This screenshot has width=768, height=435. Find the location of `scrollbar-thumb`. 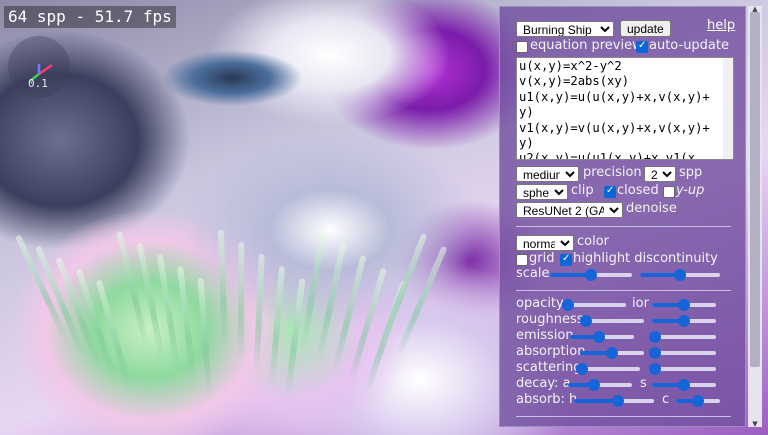

scrollbar-thumb is located at coordinates (755, 189).